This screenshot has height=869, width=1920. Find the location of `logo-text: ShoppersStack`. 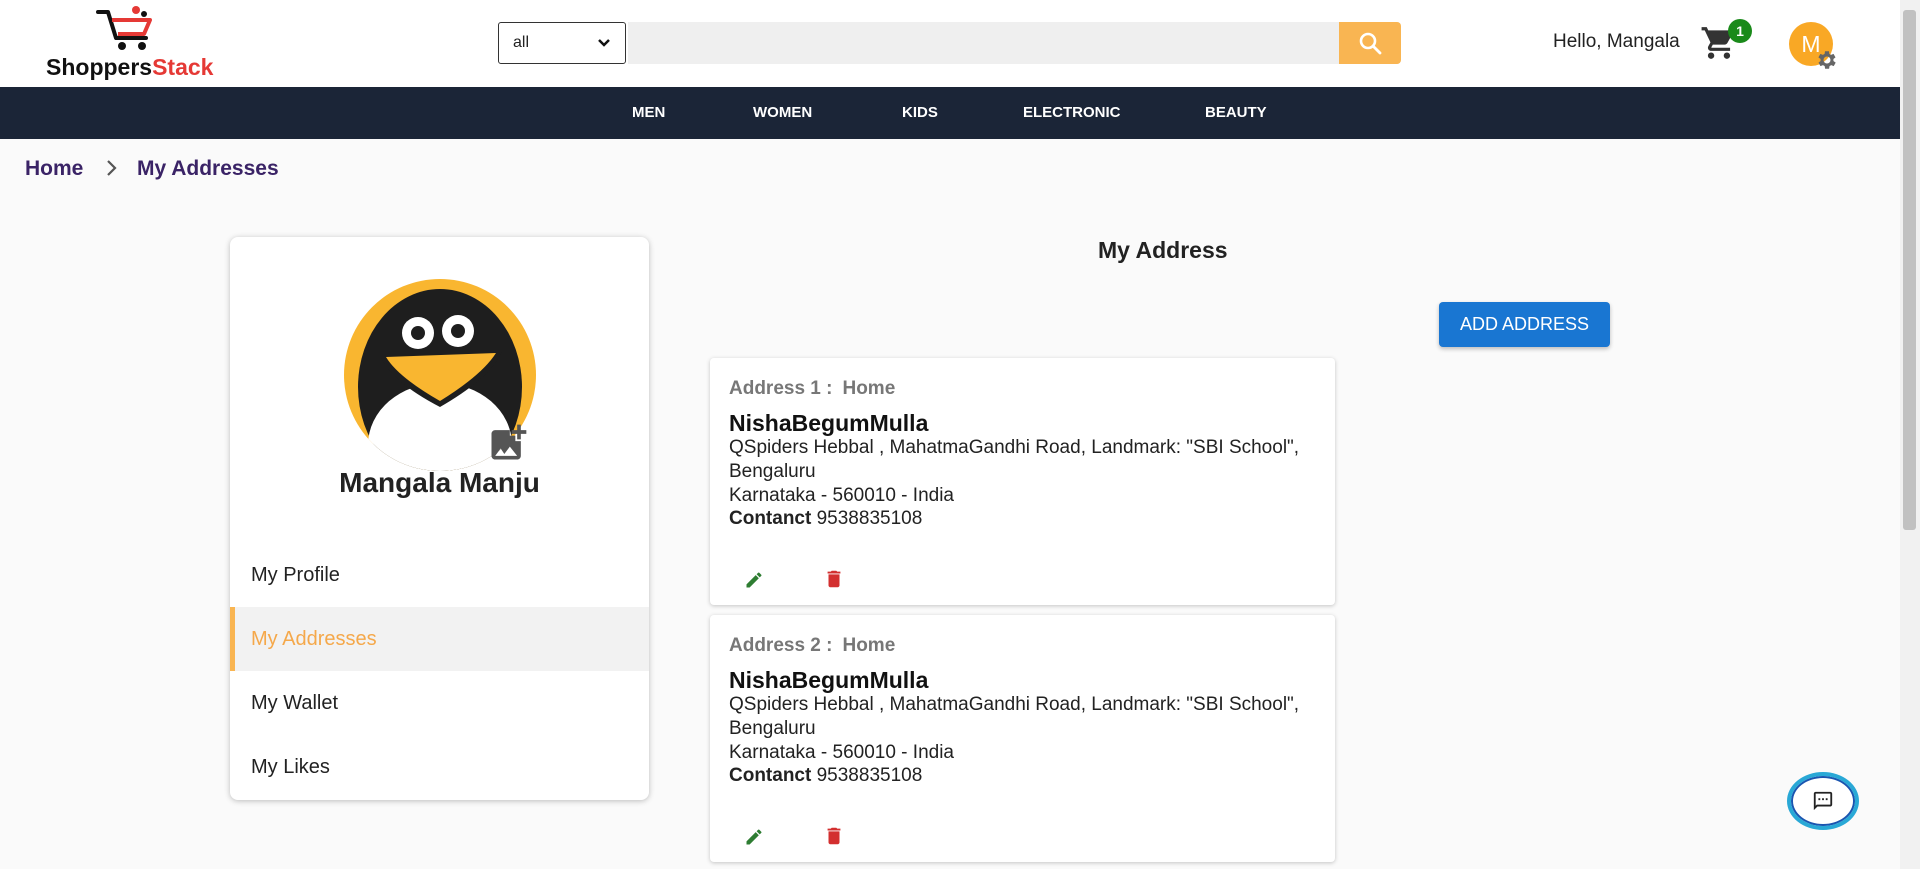

logo-text: ShoppersStack is located at coordinates (129, 67).